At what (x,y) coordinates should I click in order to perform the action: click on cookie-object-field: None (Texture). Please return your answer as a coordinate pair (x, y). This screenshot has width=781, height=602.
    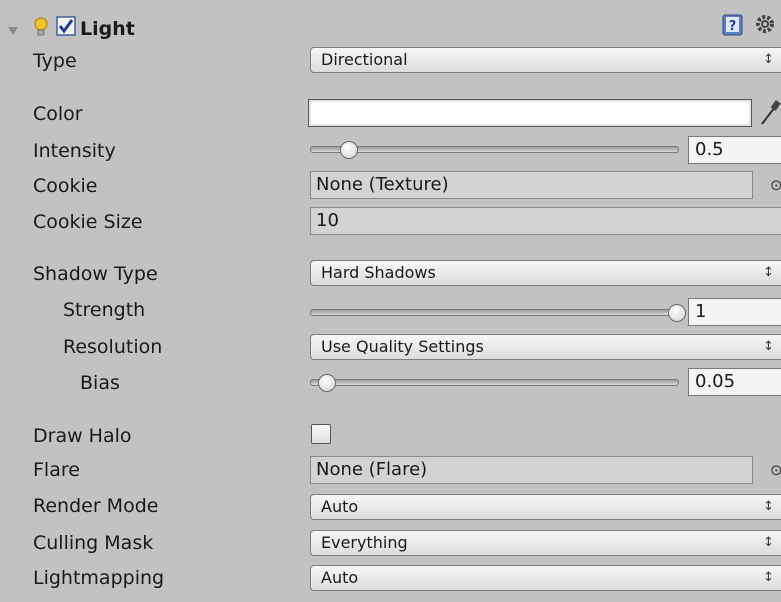
    Looking at the image, I should click on (531, 185).